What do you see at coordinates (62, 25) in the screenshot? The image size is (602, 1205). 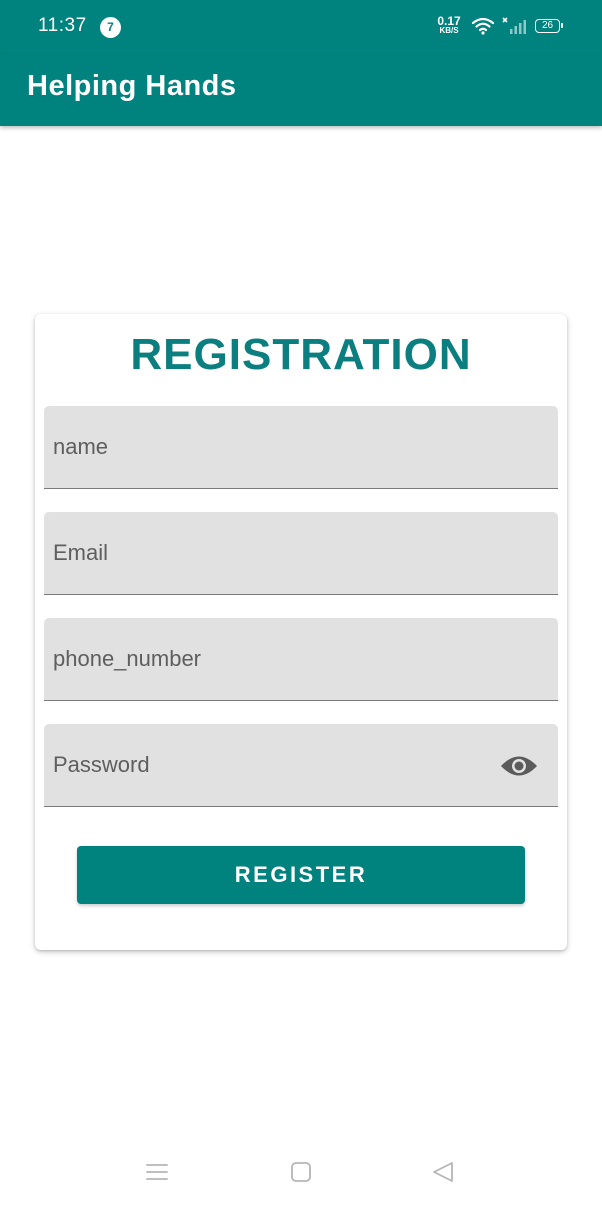 I see `status-time: 11:37` at bounding box center [62, 25].